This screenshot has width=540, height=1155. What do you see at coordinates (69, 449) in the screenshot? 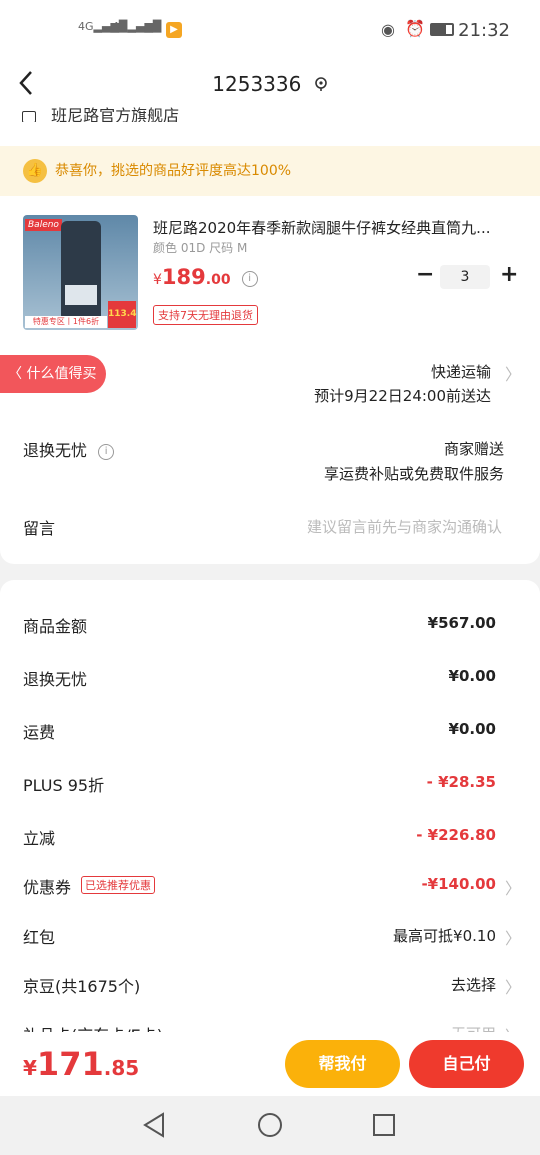
I see `return-service-label: 退换无忧 i` at bounding box center [69, 449].